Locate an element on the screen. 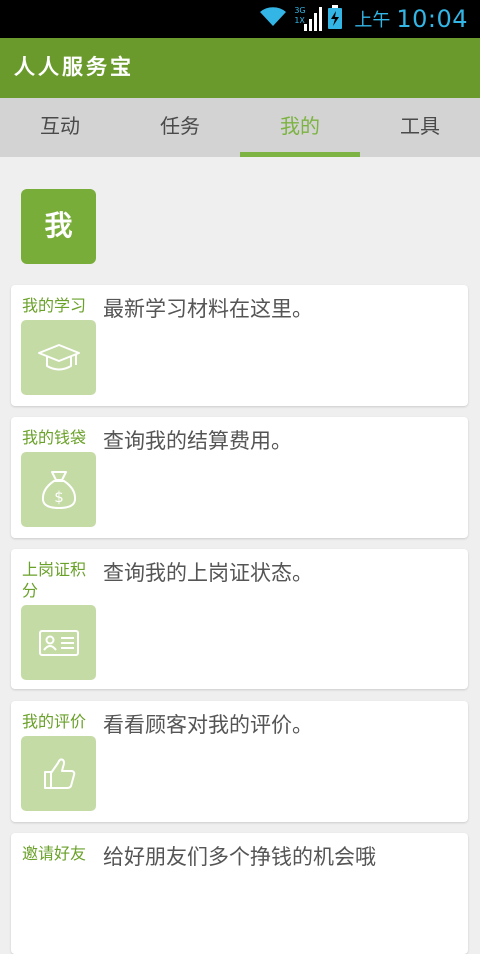  app-bar: 人人服务宝 is located at coordinates (240, 68).